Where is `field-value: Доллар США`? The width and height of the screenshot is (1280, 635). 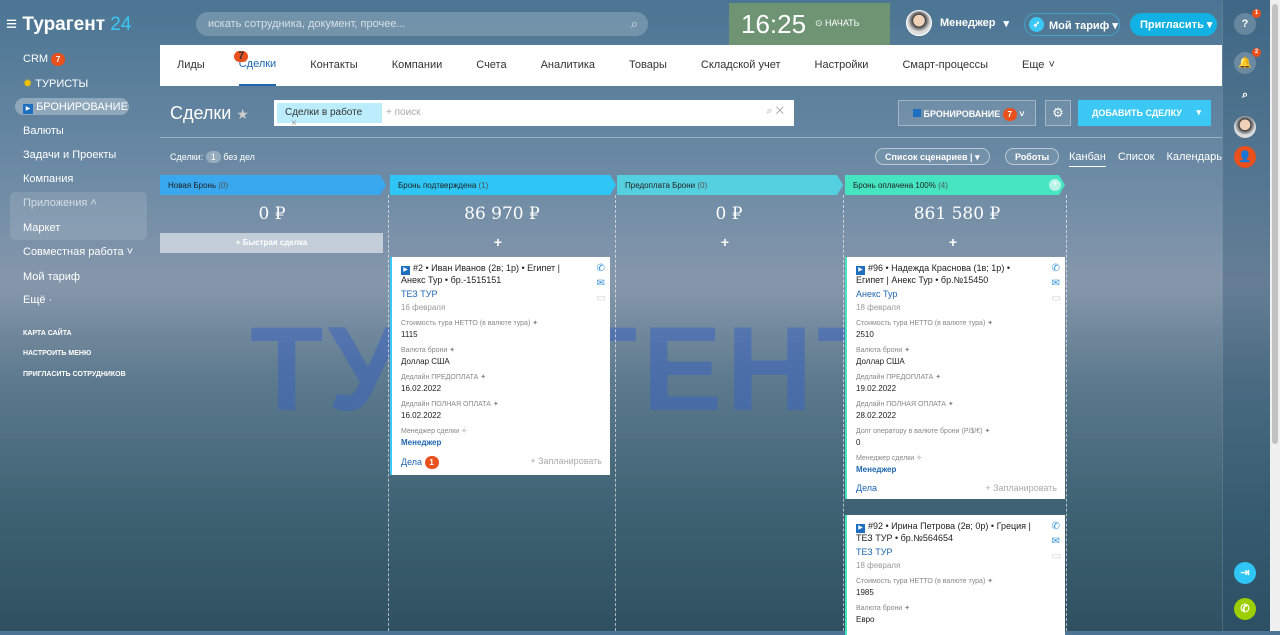
field-value: Доллар США is located at coordinates (425, 361).